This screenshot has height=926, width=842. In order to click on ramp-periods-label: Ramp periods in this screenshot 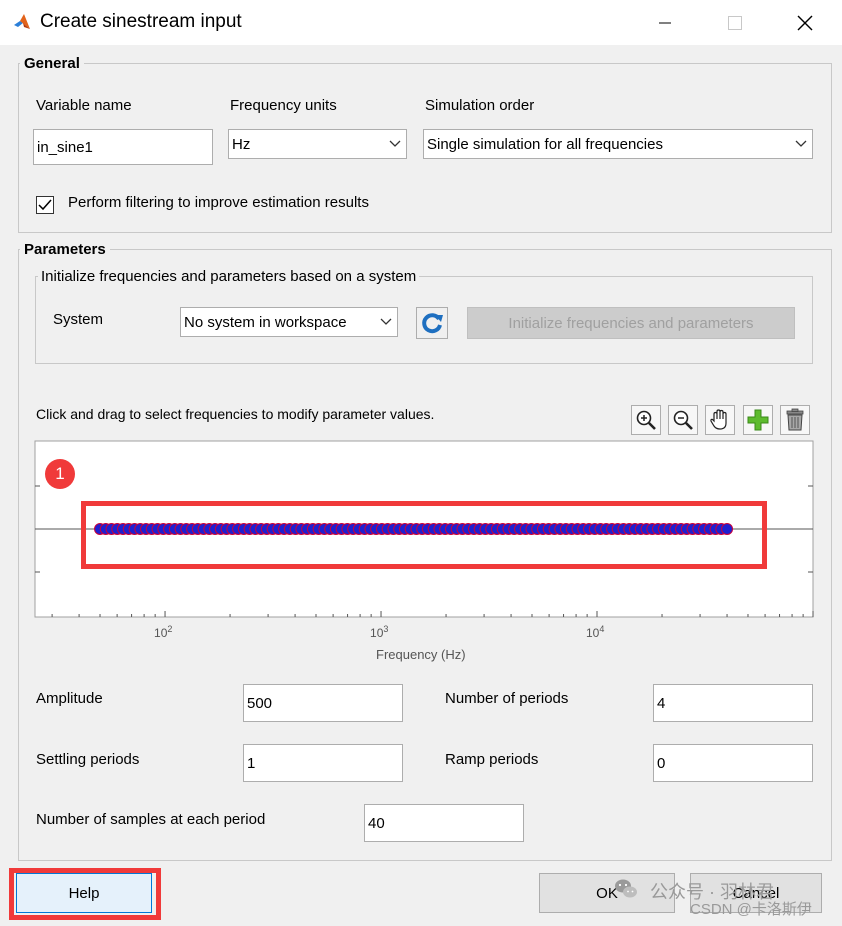, I will do `click(492, 759)`.